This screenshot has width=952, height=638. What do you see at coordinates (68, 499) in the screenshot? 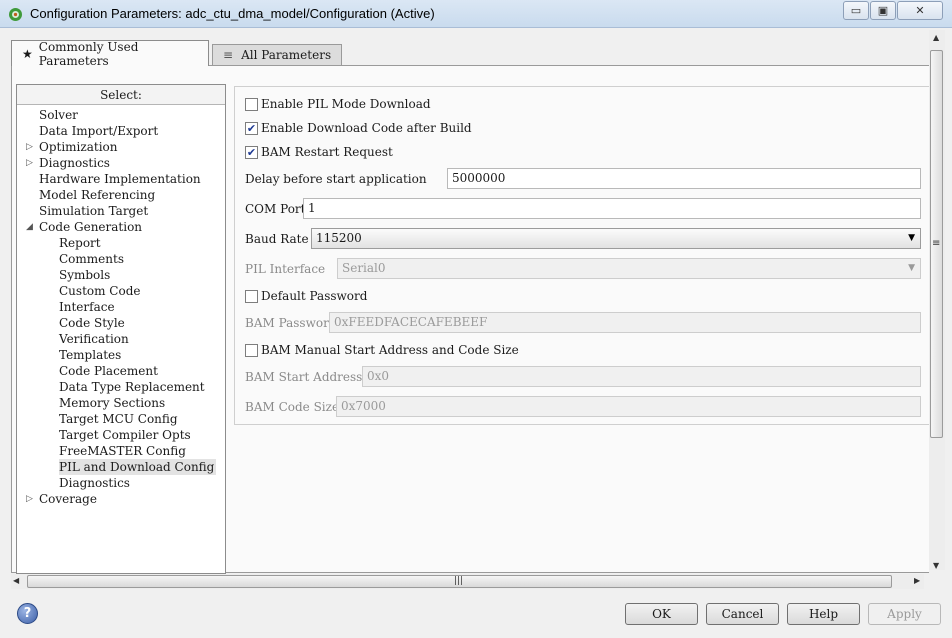
I see `tree-item: Coverage` at bounding box center [68, 499].